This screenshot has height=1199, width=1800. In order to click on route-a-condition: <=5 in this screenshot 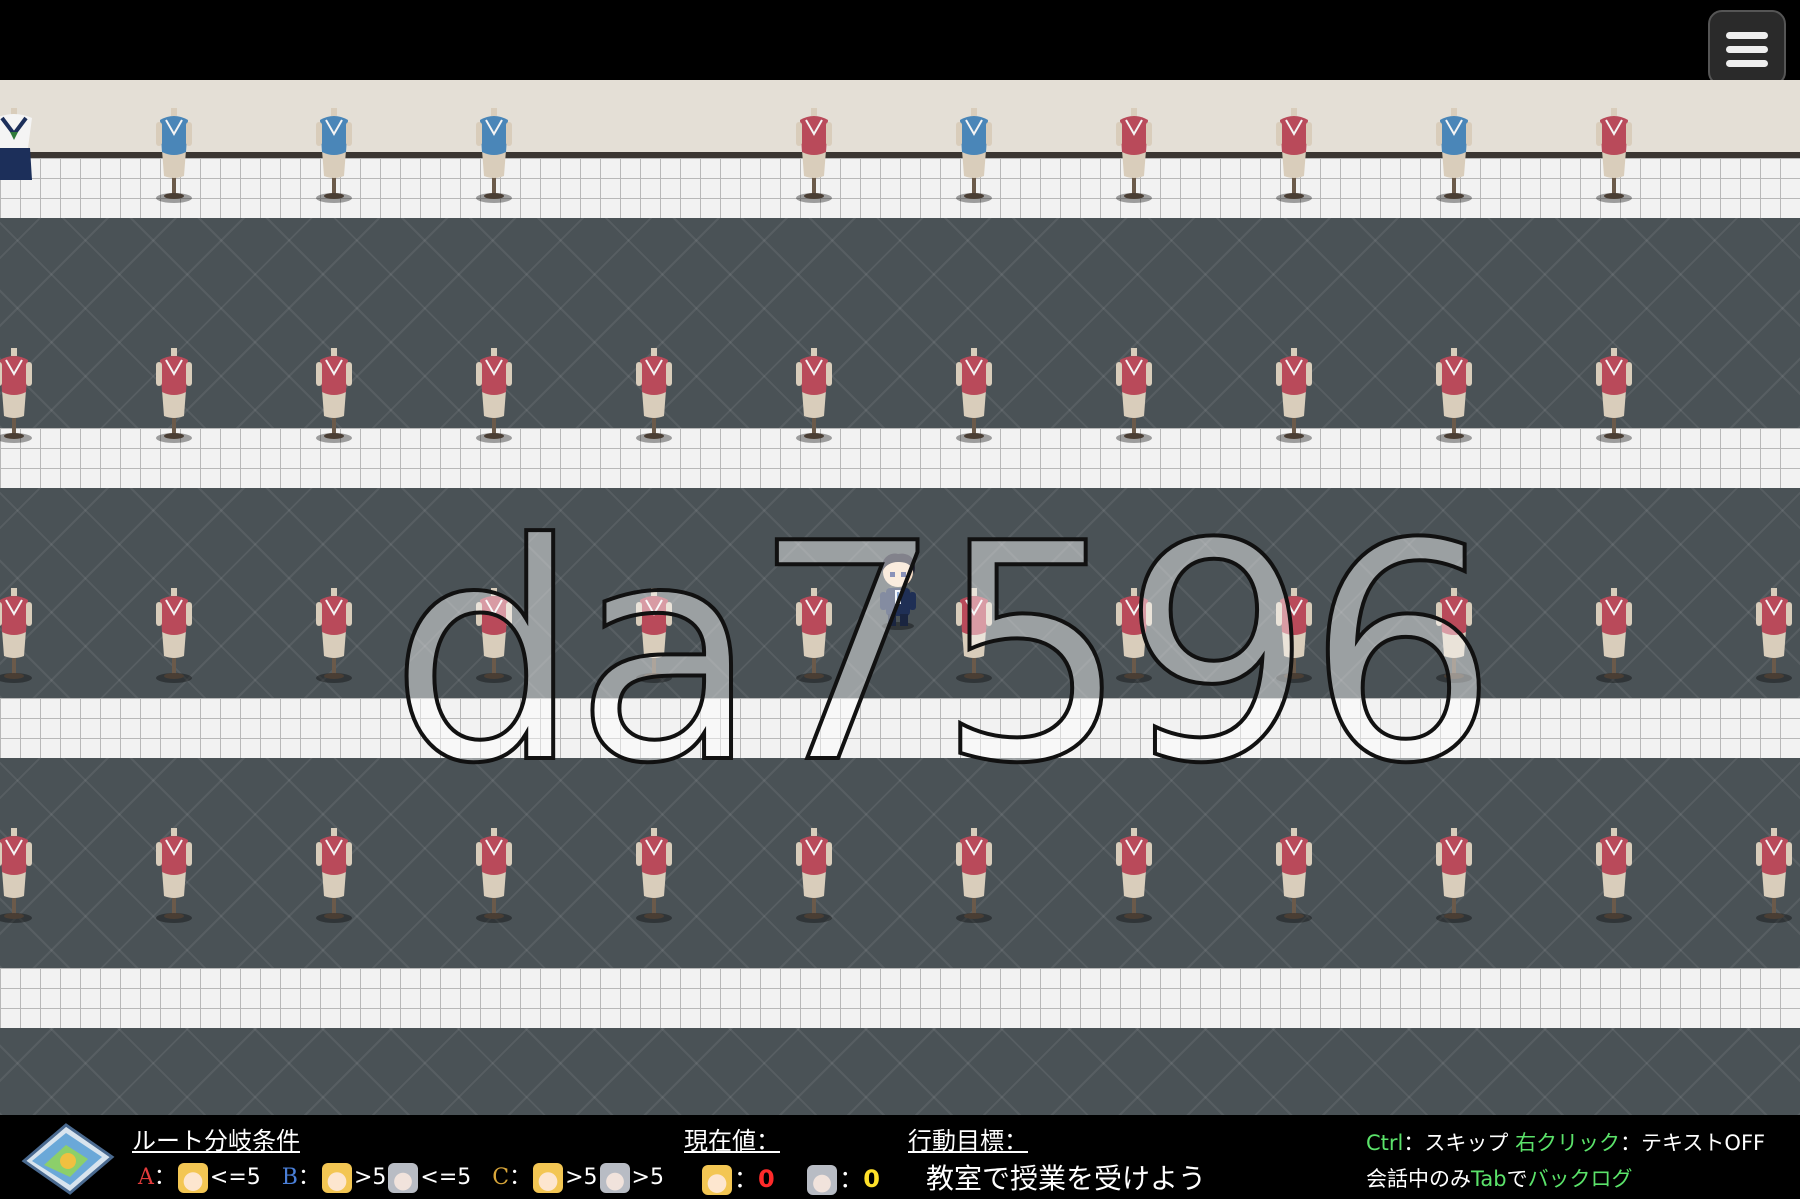, I will do `click(235, 1177)`.